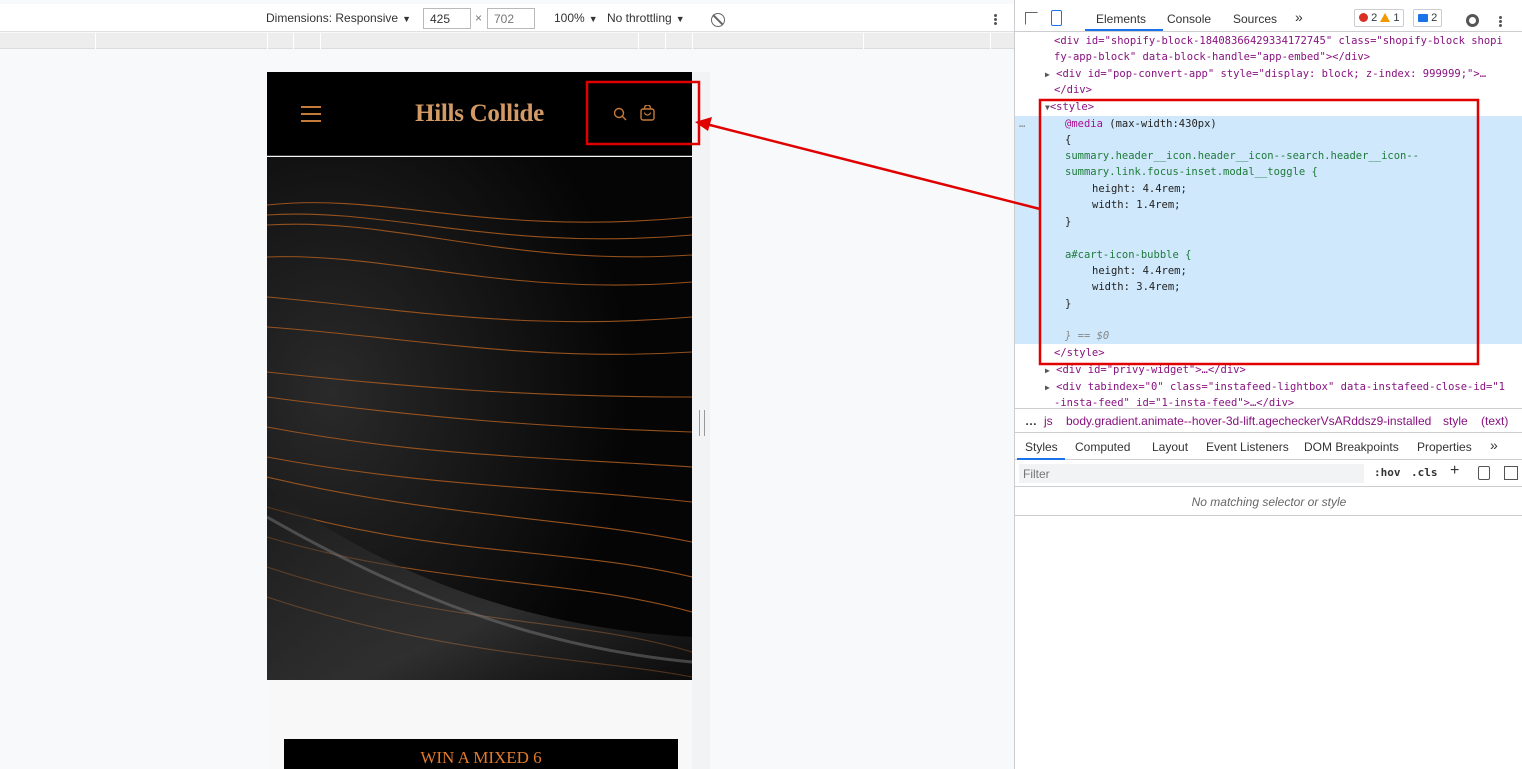  I want to click on message-count: 2, so click(1434, 18).